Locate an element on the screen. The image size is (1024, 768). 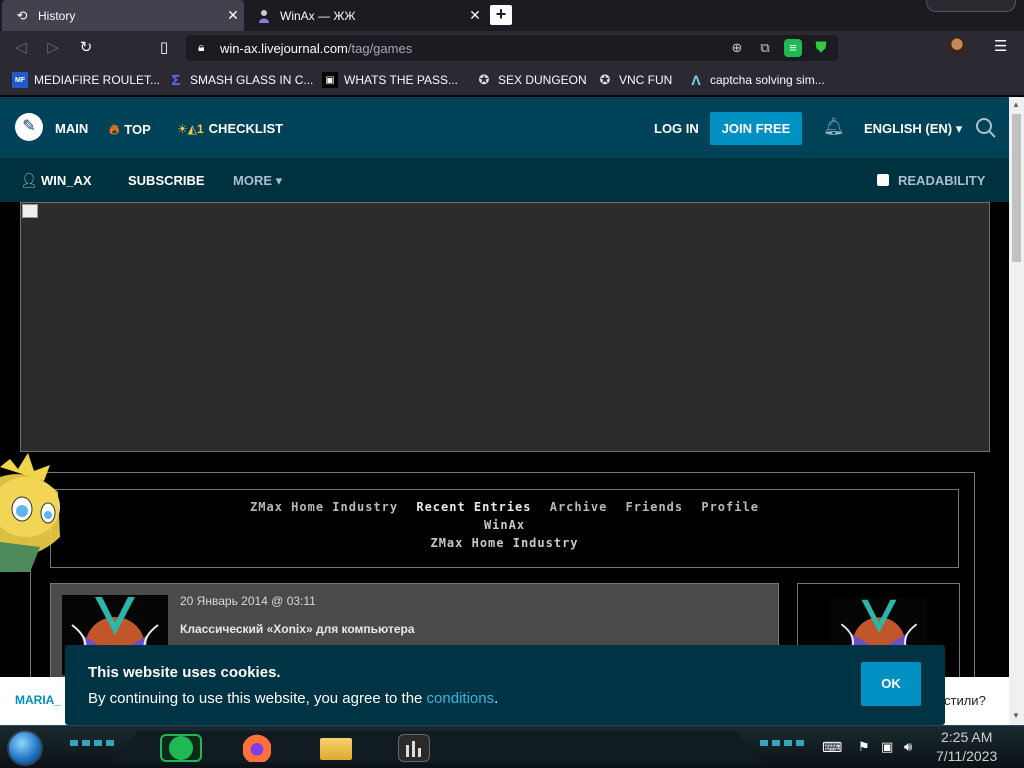
journal-link-current: Recent Entries is located at coordinates (473, 507).